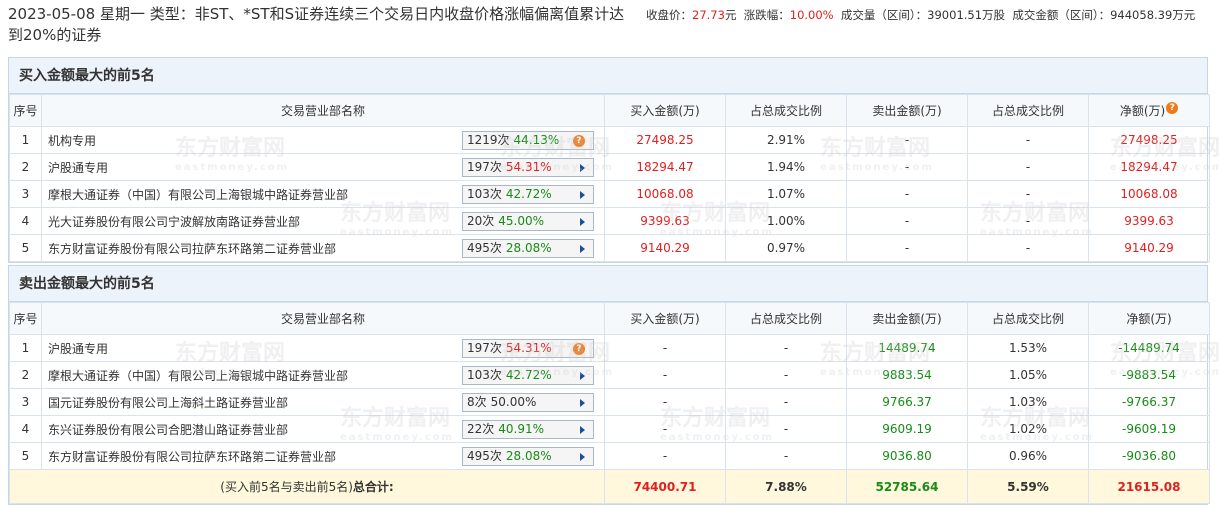 Image resolution: width=1219 pixels, height=519 pixels. Describe the element at coordinates (174, 222) in the screenshot. I see `branch-name: 光大证券股份有限公司宁波解放南路证券营业部` at that location.